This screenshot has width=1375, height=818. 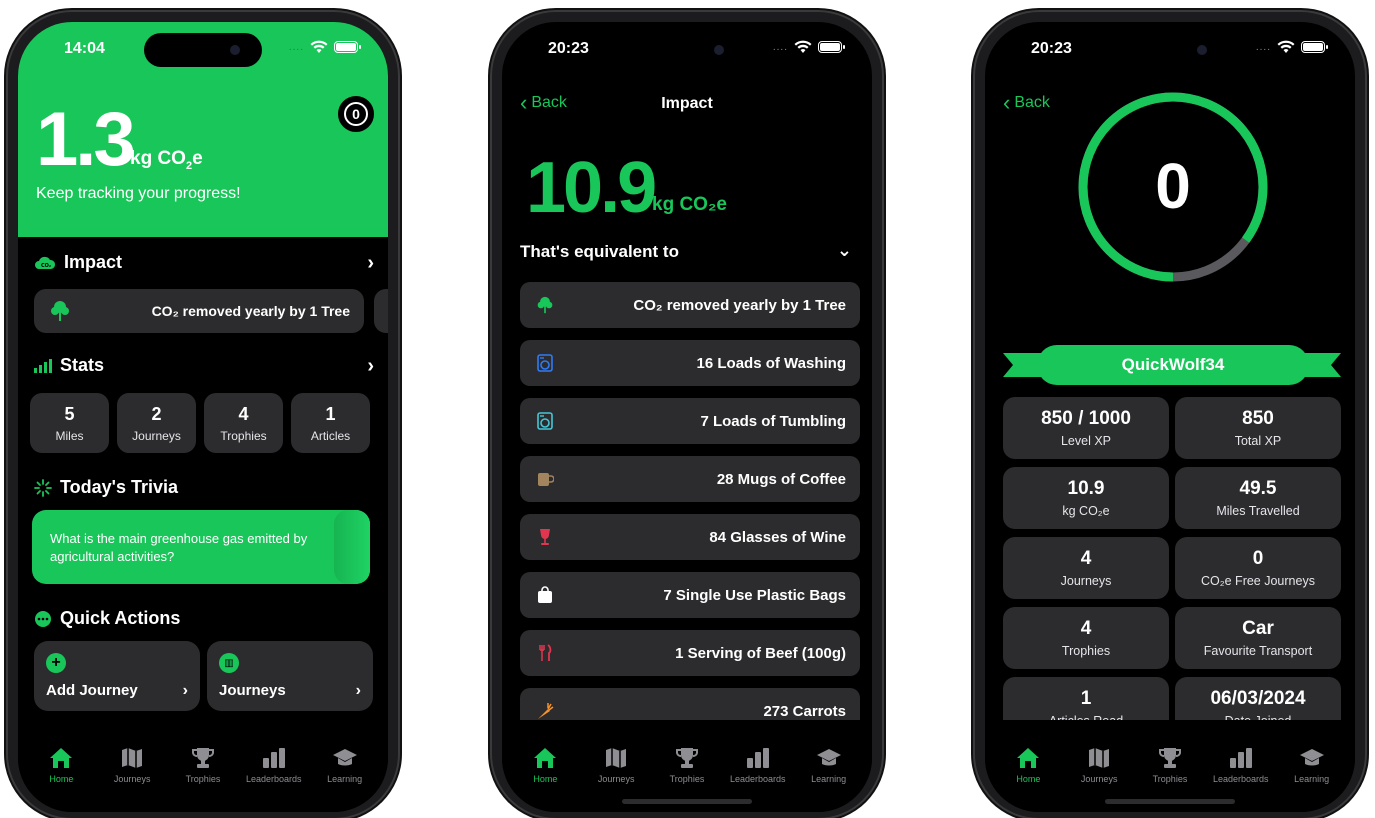 I want to click on ellipsis-circle-icon, so click(x=43, y=618).